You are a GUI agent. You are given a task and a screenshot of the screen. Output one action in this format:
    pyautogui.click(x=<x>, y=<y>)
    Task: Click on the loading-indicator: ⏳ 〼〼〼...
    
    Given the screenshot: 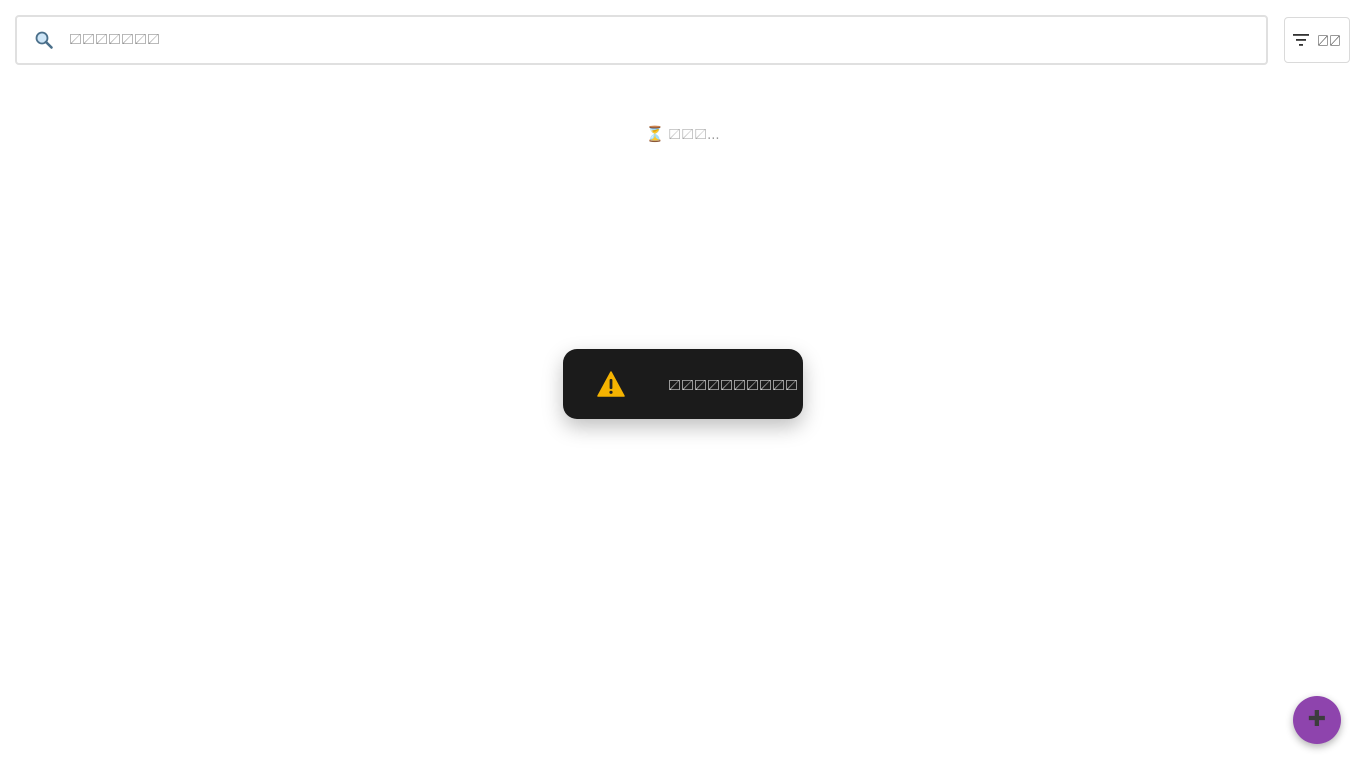 What is the action you would take?
    pyautogui.click(x=682, y=134)
    